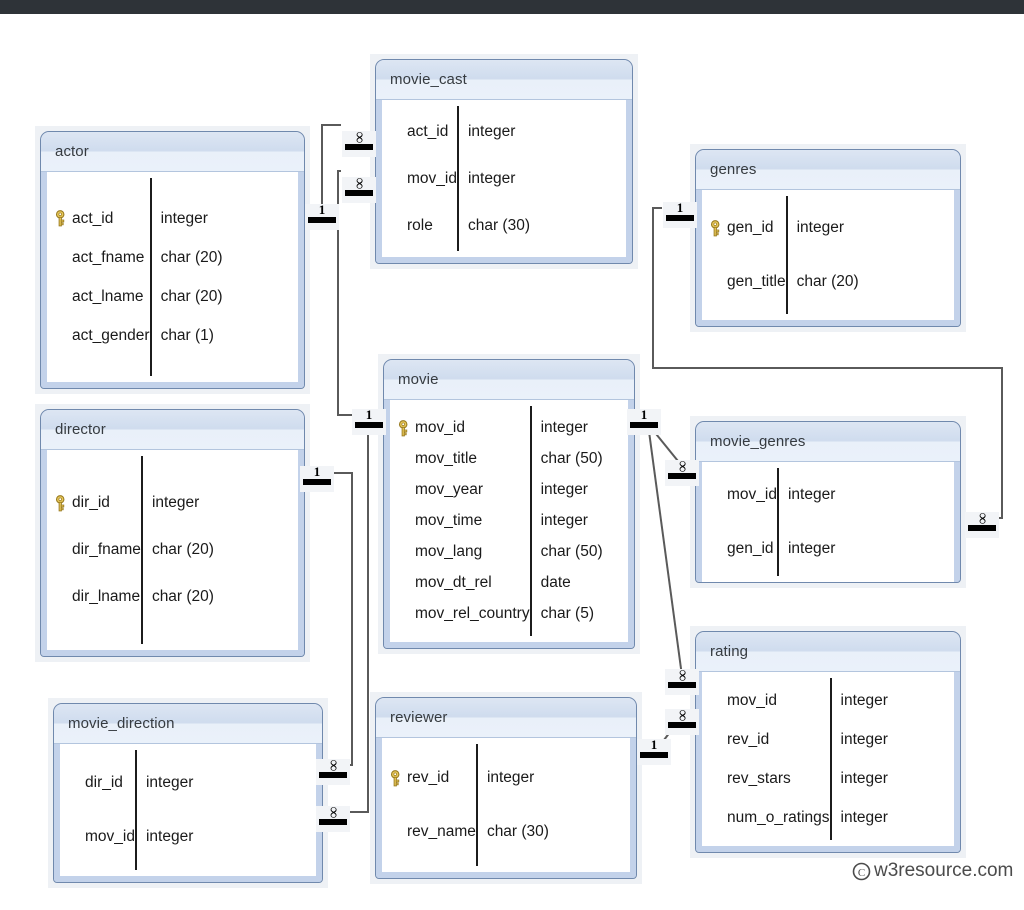  I want to click on entity-frame: reviewer rev_id rev_name integer char (30), so click(506, 788).